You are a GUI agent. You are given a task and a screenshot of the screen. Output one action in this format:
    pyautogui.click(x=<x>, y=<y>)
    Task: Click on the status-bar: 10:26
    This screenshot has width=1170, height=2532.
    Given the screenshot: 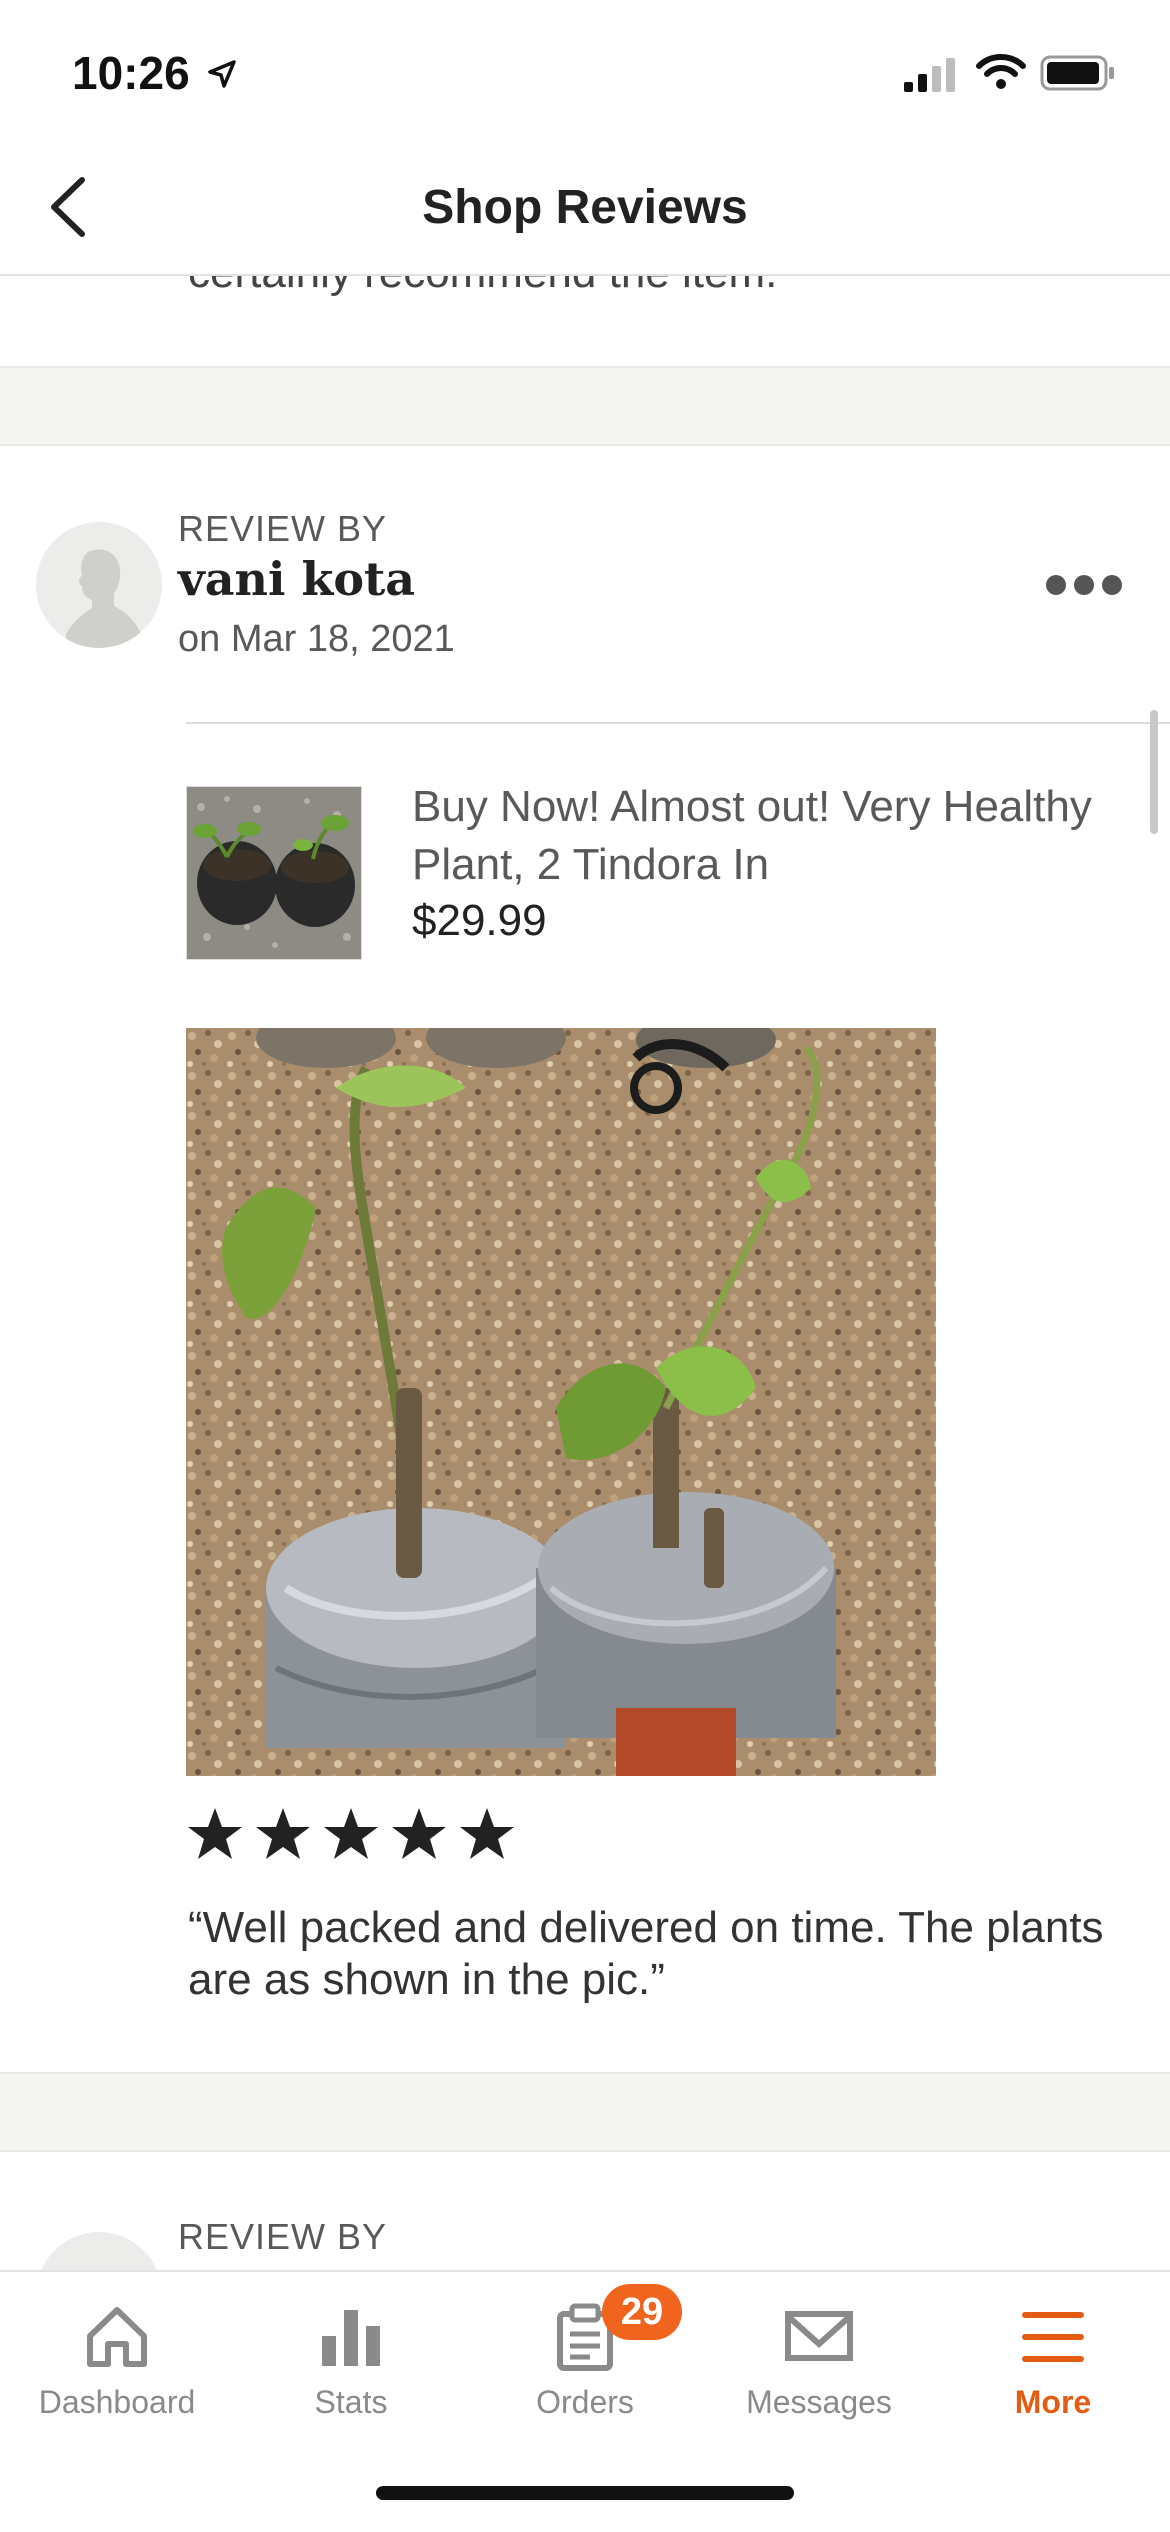 What is the action you would take?
    pyautogui.click(x=585, y=70)
    